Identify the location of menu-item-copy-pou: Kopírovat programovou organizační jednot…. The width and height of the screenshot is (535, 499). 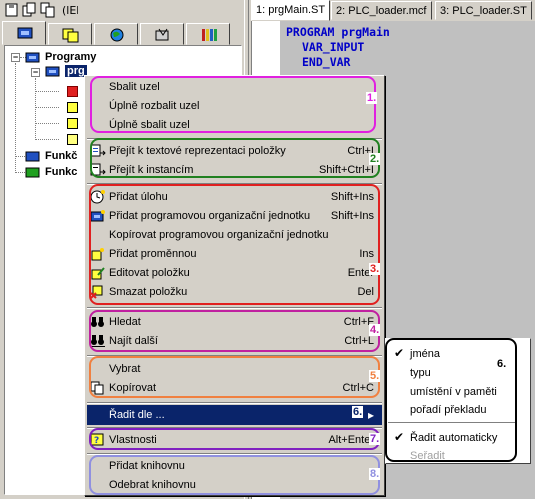
(234, 235).